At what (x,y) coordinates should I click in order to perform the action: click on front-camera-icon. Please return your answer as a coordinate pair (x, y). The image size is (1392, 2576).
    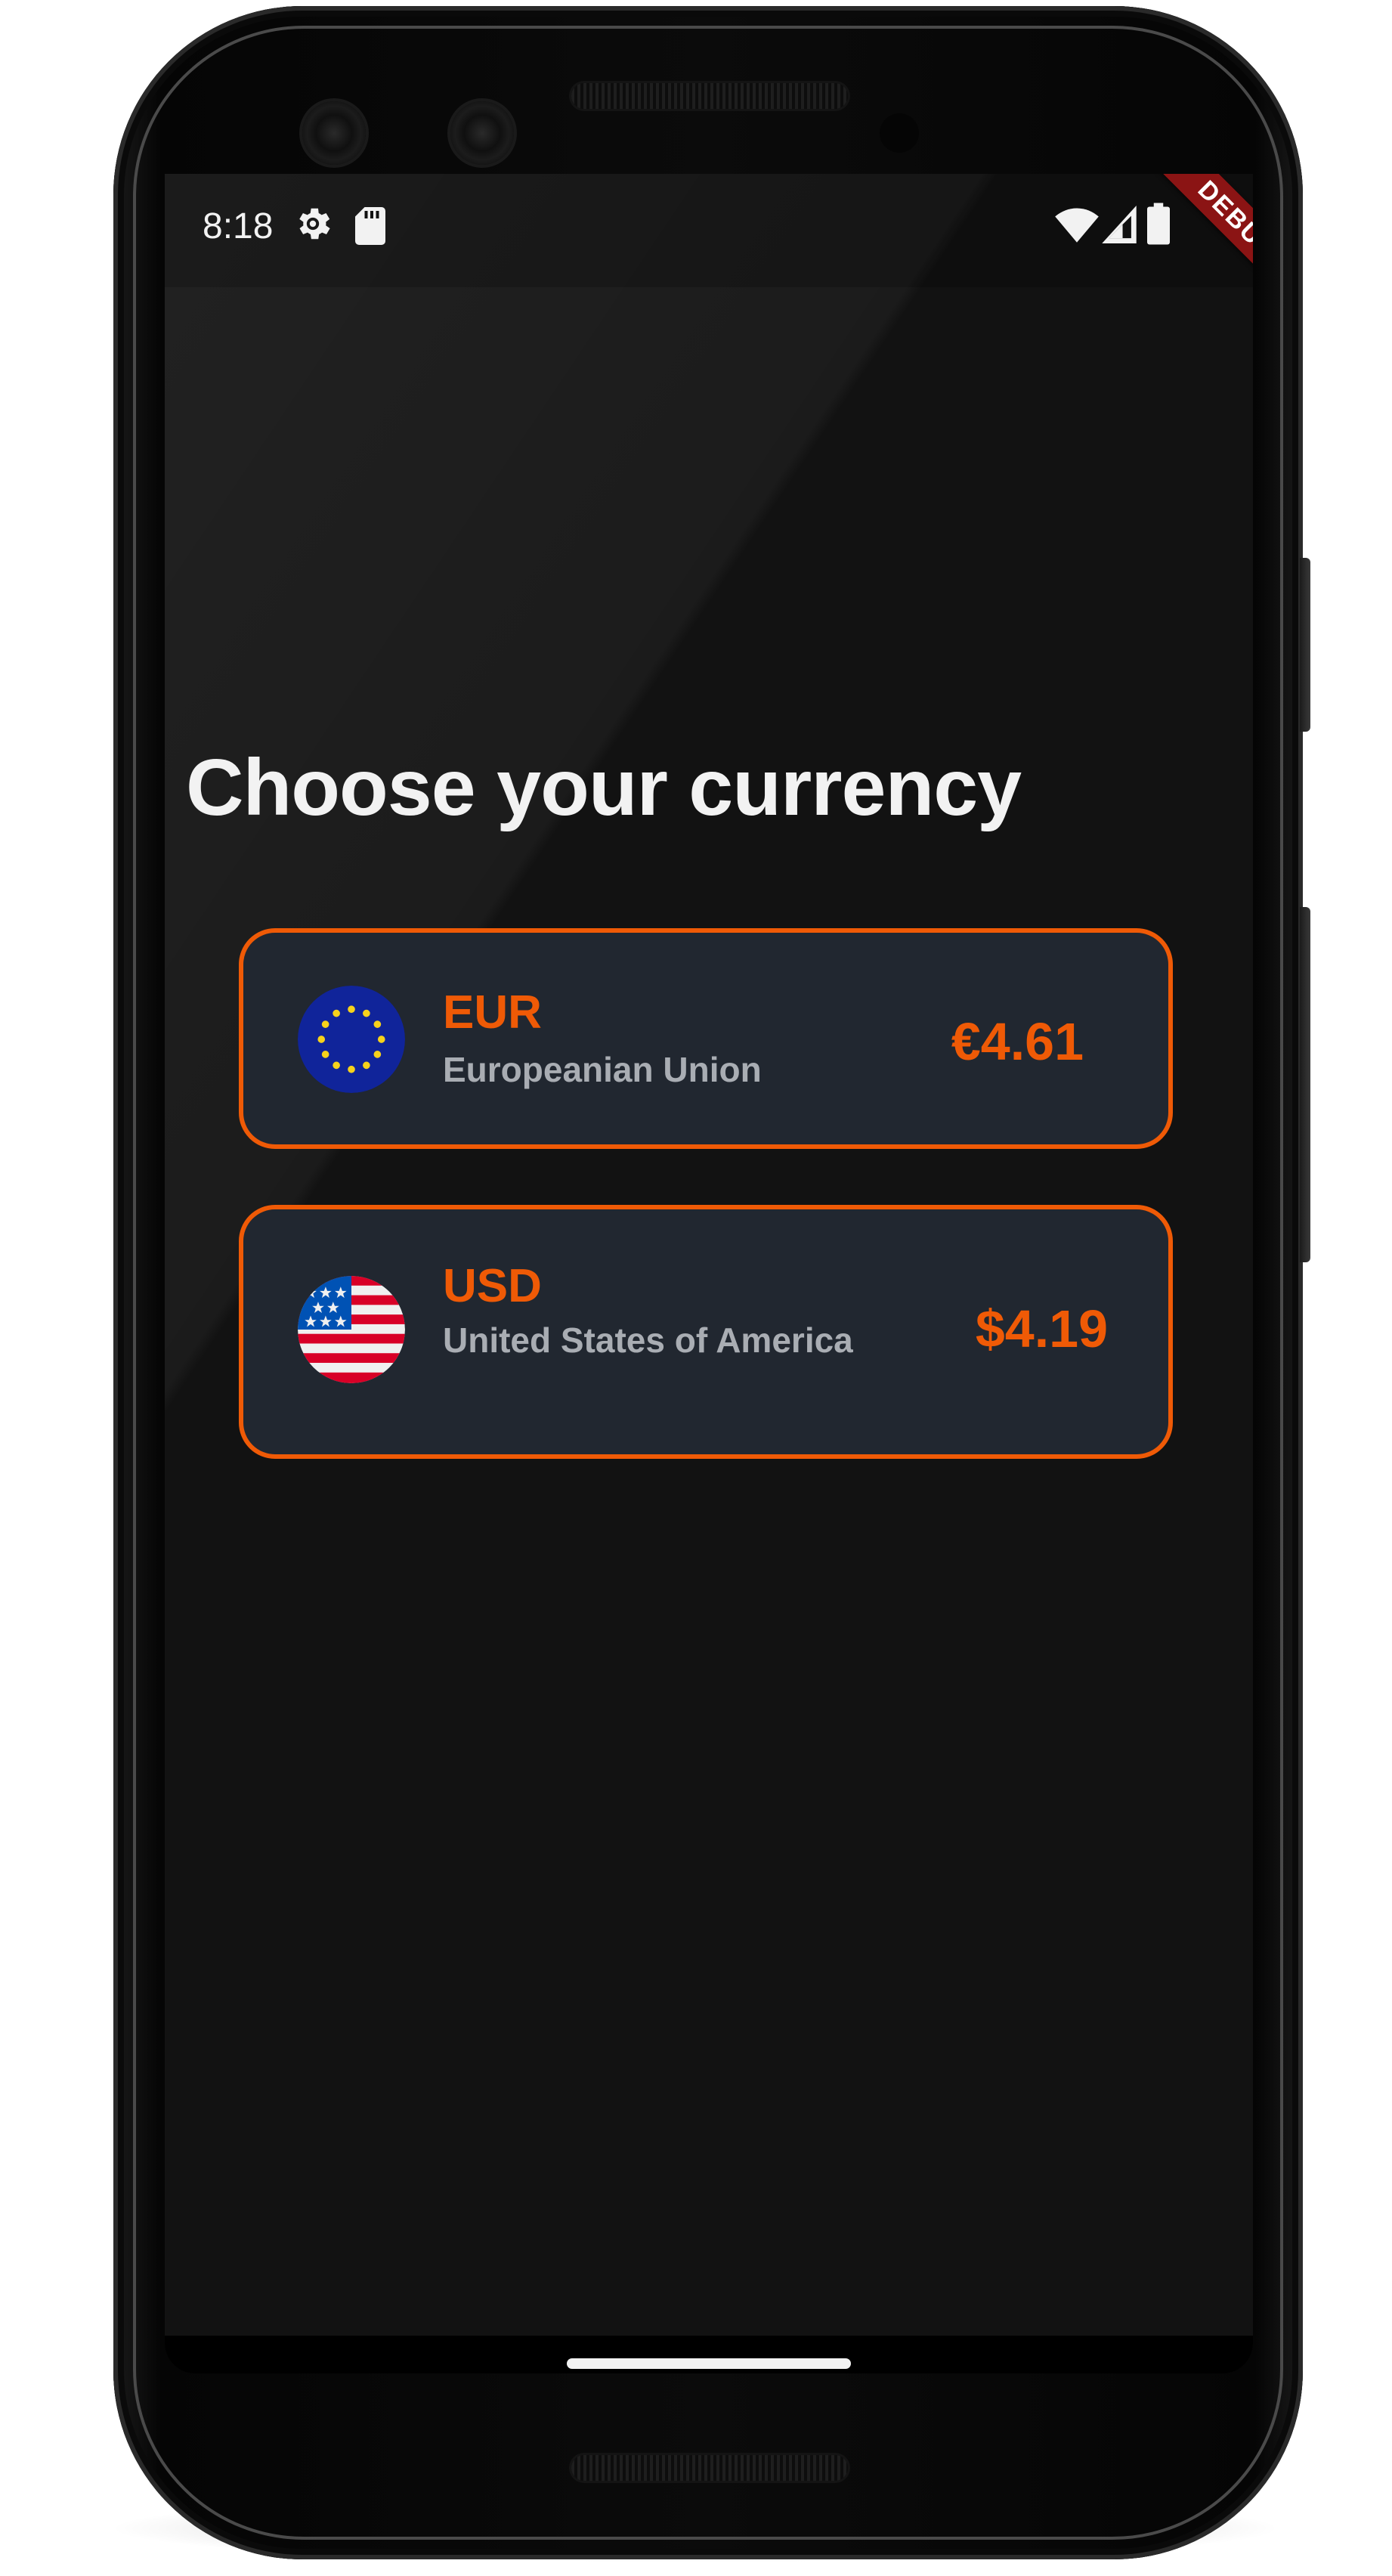
    Looking at the image, I should click on (334, 133).